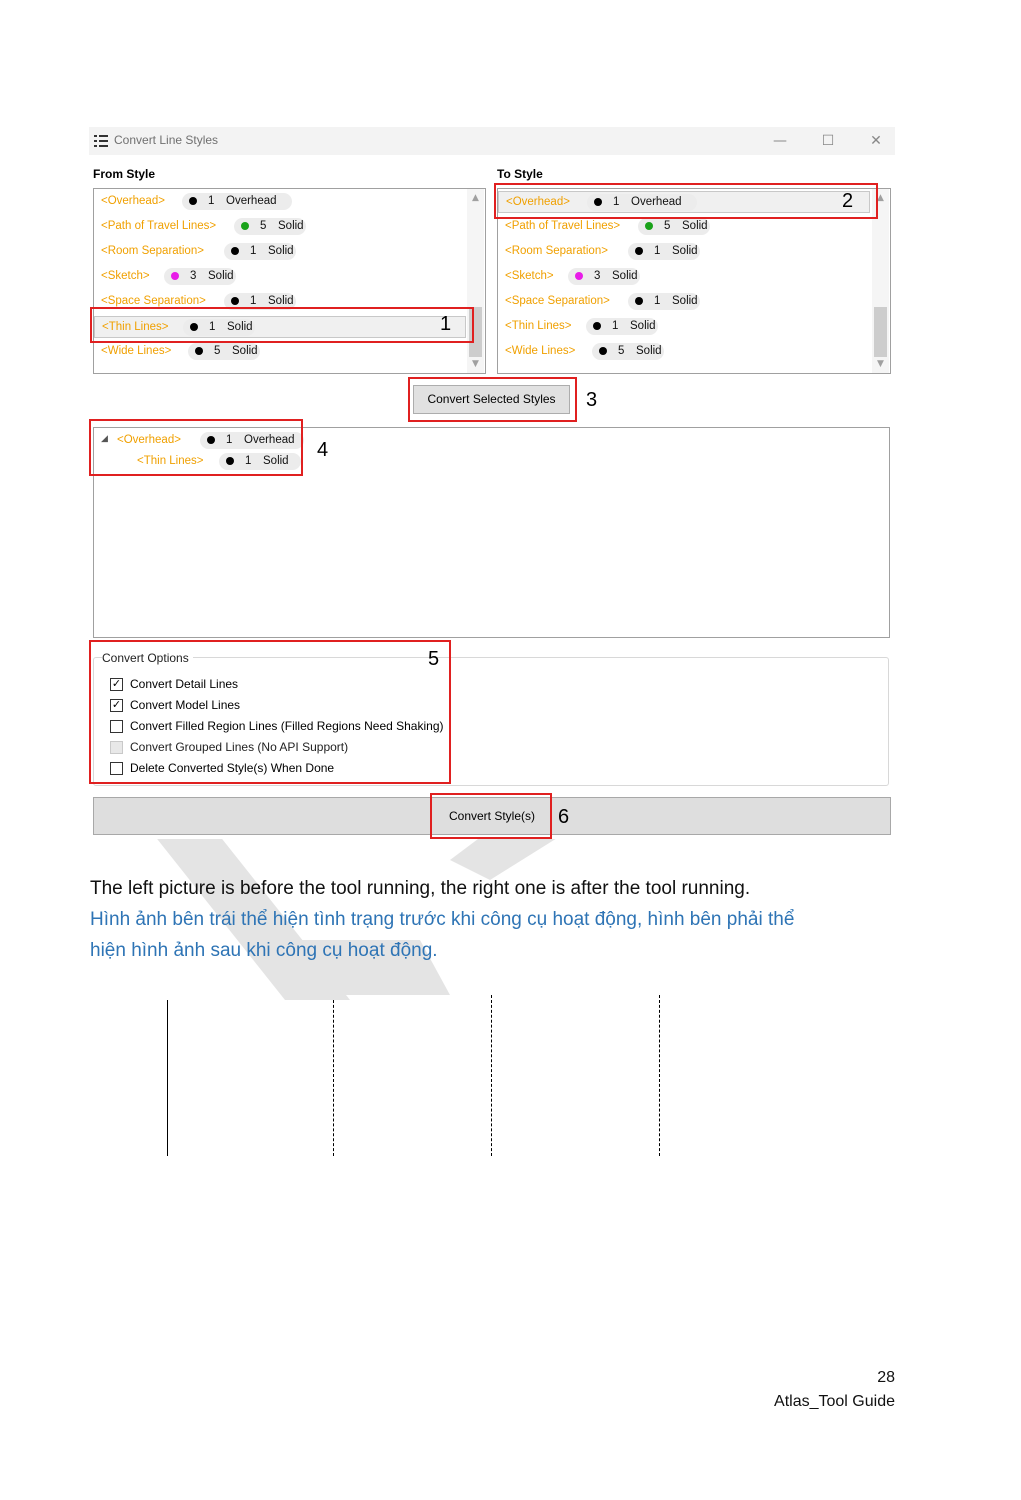  Describe the element at coordinates (280, 277) in the screenshot. I see `from-style-item: <Sketch> 3 Solid` at that location.